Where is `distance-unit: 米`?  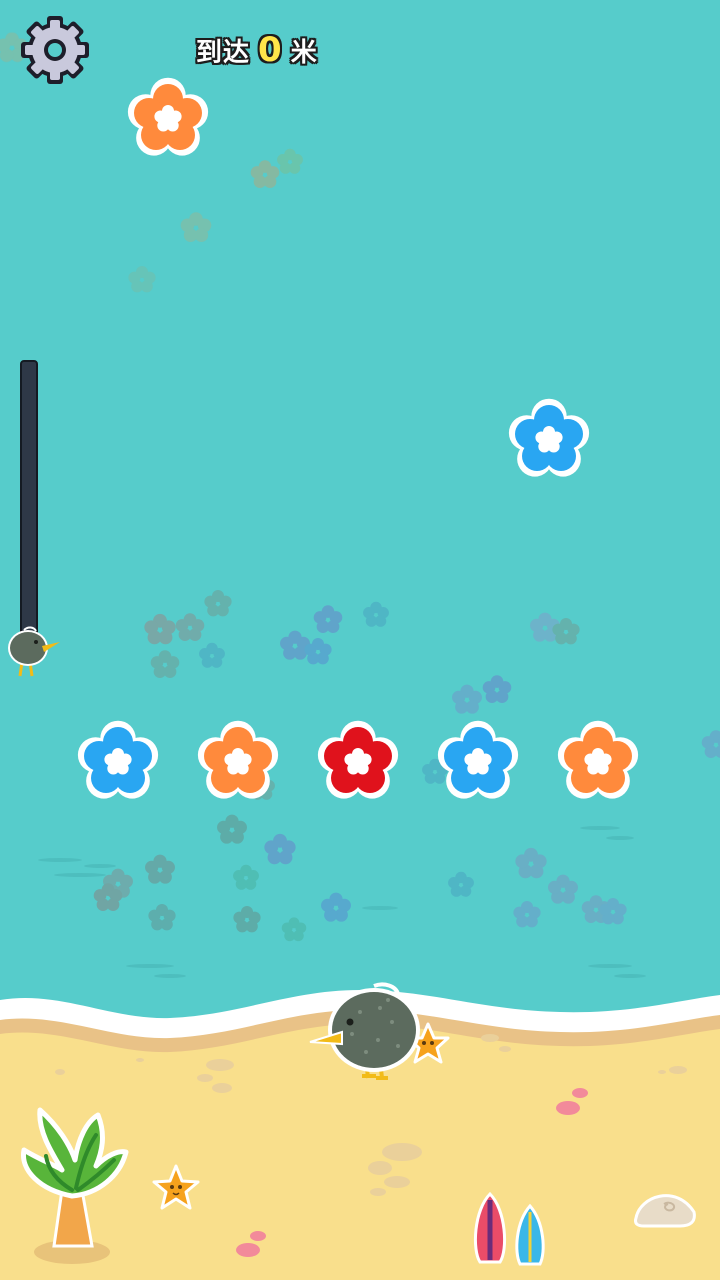
distance-unit: 米 is located at coordinates (304, 52).